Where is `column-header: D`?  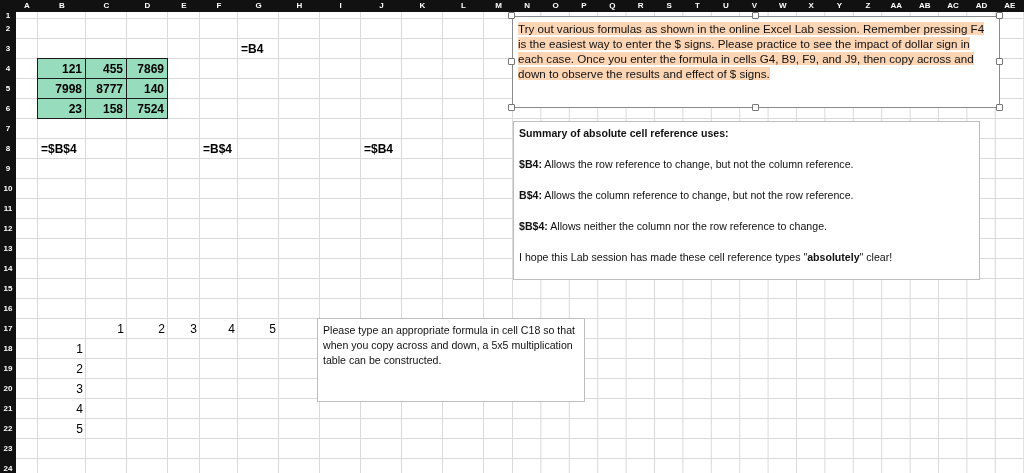
column-header: D is located at coordinates (147, 6).